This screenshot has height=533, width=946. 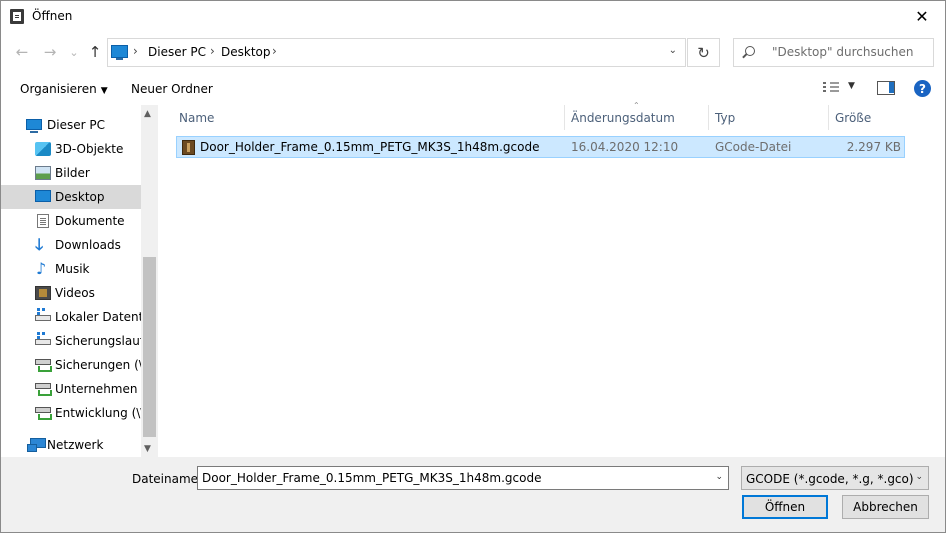 I want to click on nav-item-entwicklung: Entwicklung (\\1, so click(x=76, y=413).